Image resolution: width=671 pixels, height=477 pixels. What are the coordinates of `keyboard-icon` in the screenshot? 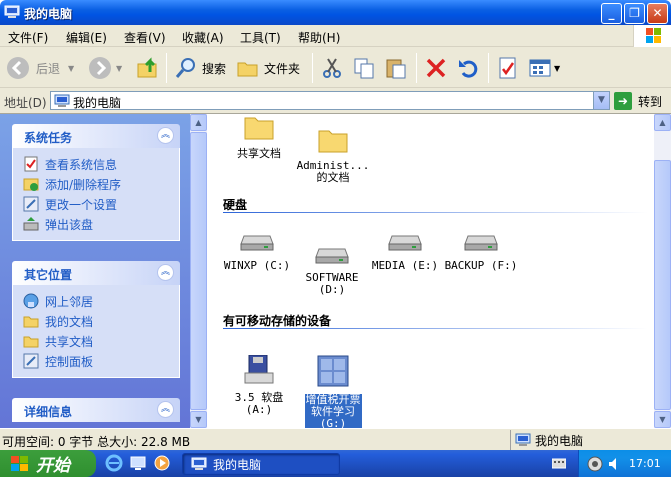 It's located at (559, 463).